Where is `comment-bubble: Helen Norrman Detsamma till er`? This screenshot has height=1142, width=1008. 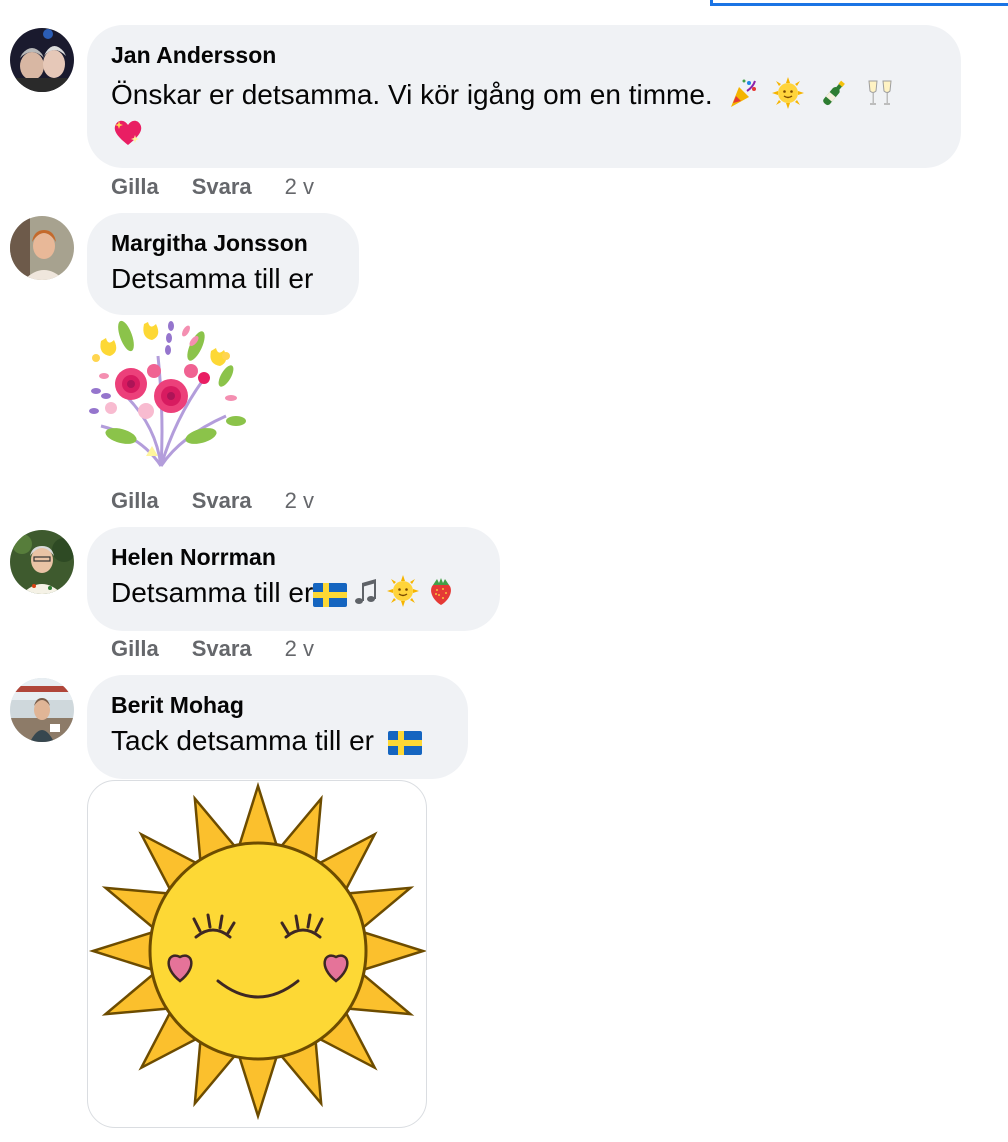
comment-bubble: Helen Norrman Detsamma till er is located at coordinates (293, 579).